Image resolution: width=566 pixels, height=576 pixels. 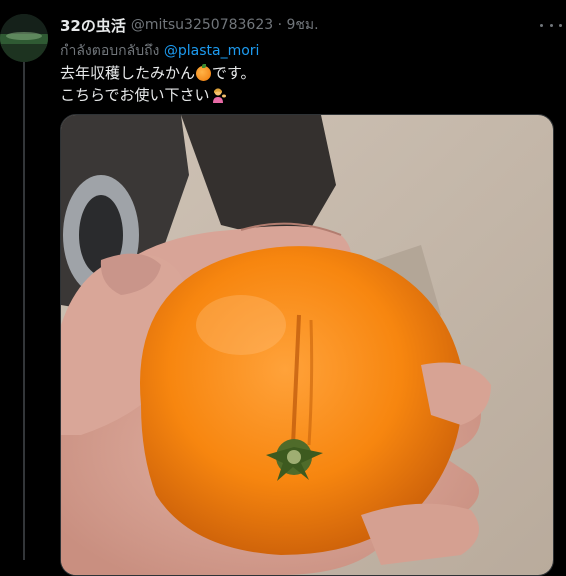 What do you see at coordinates (212, 51) in the screenshot?
I see `reply-mention-link: @plasta_mori` at bounding box center [212, 51].